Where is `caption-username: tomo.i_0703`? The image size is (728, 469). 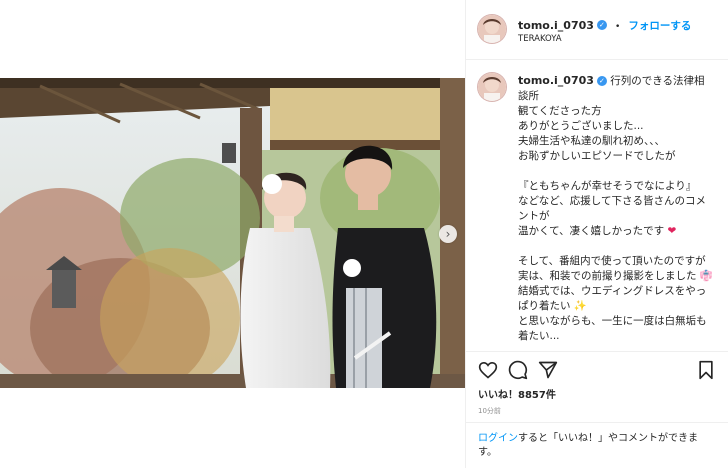
caption-username: tomo.i_0703 is located at coordinates (556, 80).